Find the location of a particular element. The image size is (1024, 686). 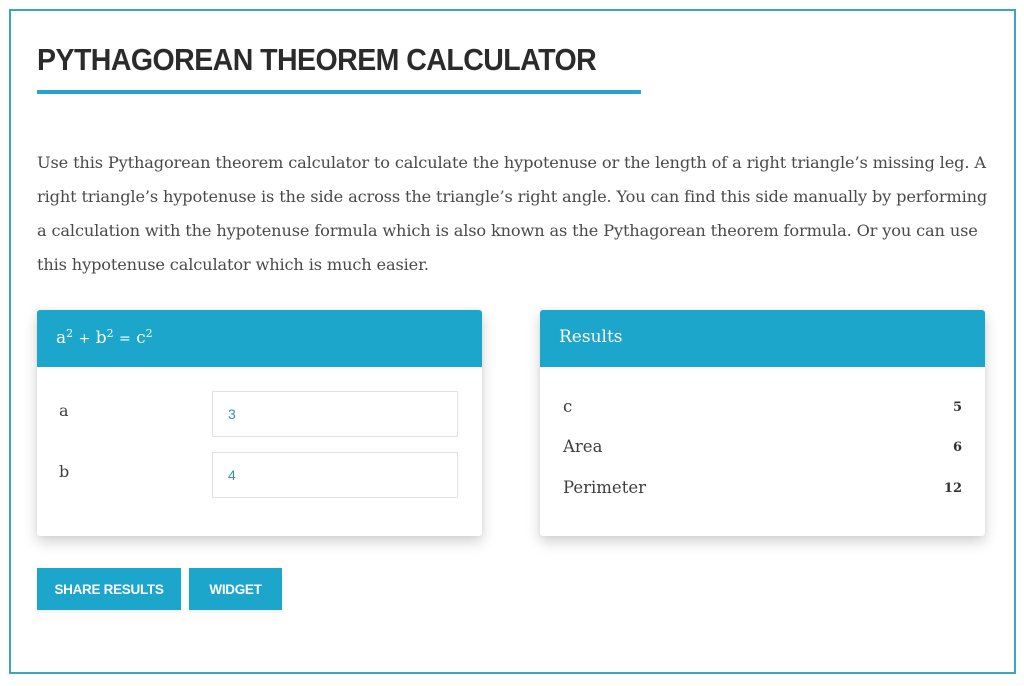

result-value-c: 5 is located at coordinates (957, 407).